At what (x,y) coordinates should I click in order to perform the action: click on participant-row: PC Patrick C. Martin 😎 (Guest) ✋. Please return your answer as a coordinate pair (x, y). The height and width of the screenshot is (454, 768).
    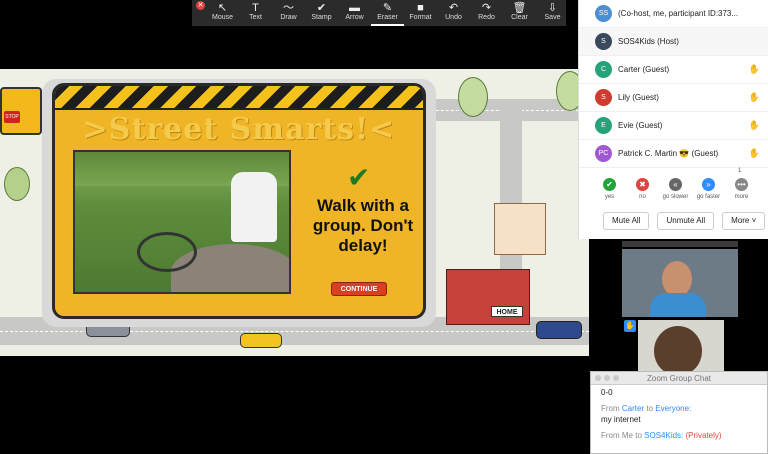
    Looking at the image, I should click on (673, 154).